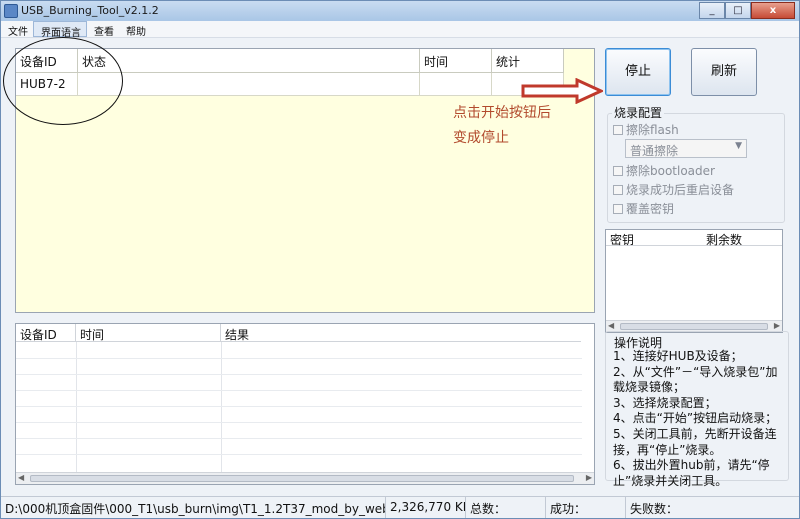  What do you see at coordinates (148, 333) in the screenshot?
I see `column-log-time: 时间` at bounding box center [148, 333].